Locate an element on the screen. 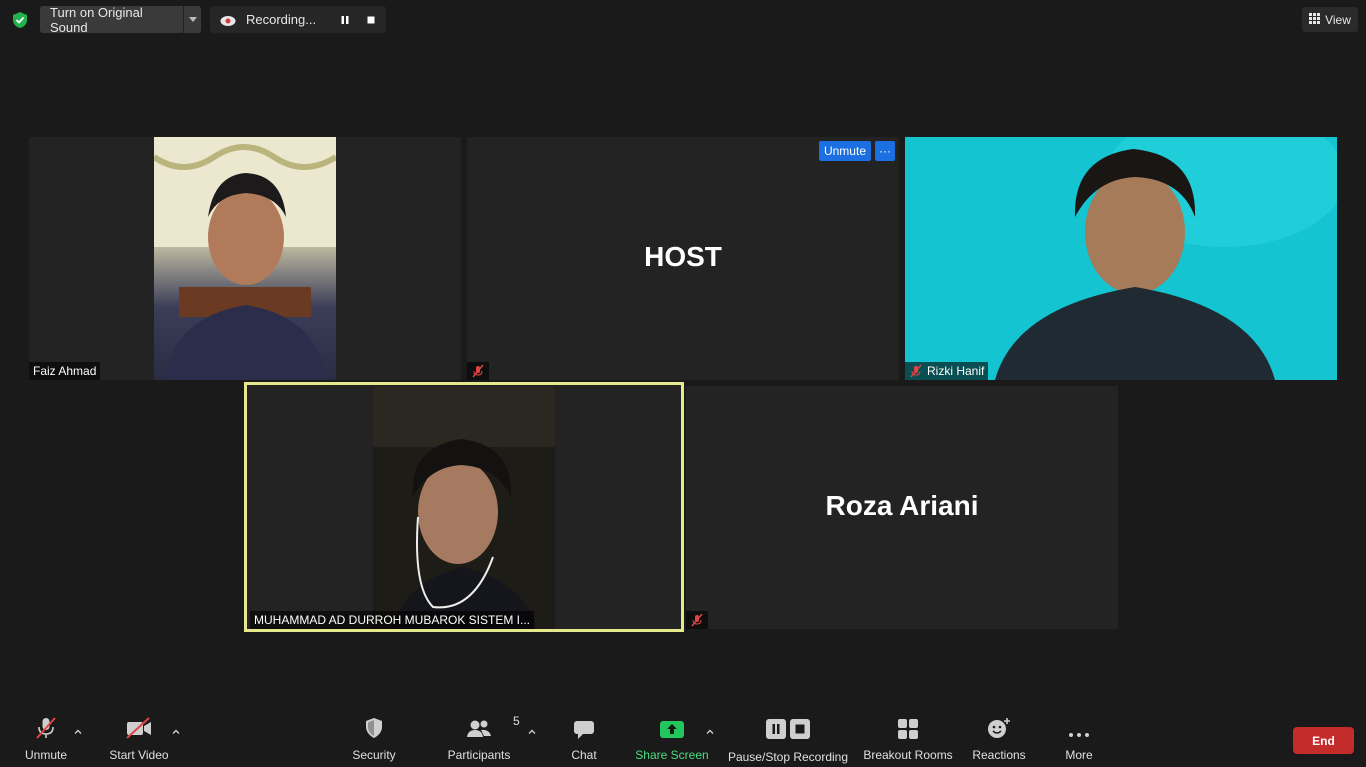 The image size is (1366, 767). muted-microphone-icon is located at coordinates (46, 724).